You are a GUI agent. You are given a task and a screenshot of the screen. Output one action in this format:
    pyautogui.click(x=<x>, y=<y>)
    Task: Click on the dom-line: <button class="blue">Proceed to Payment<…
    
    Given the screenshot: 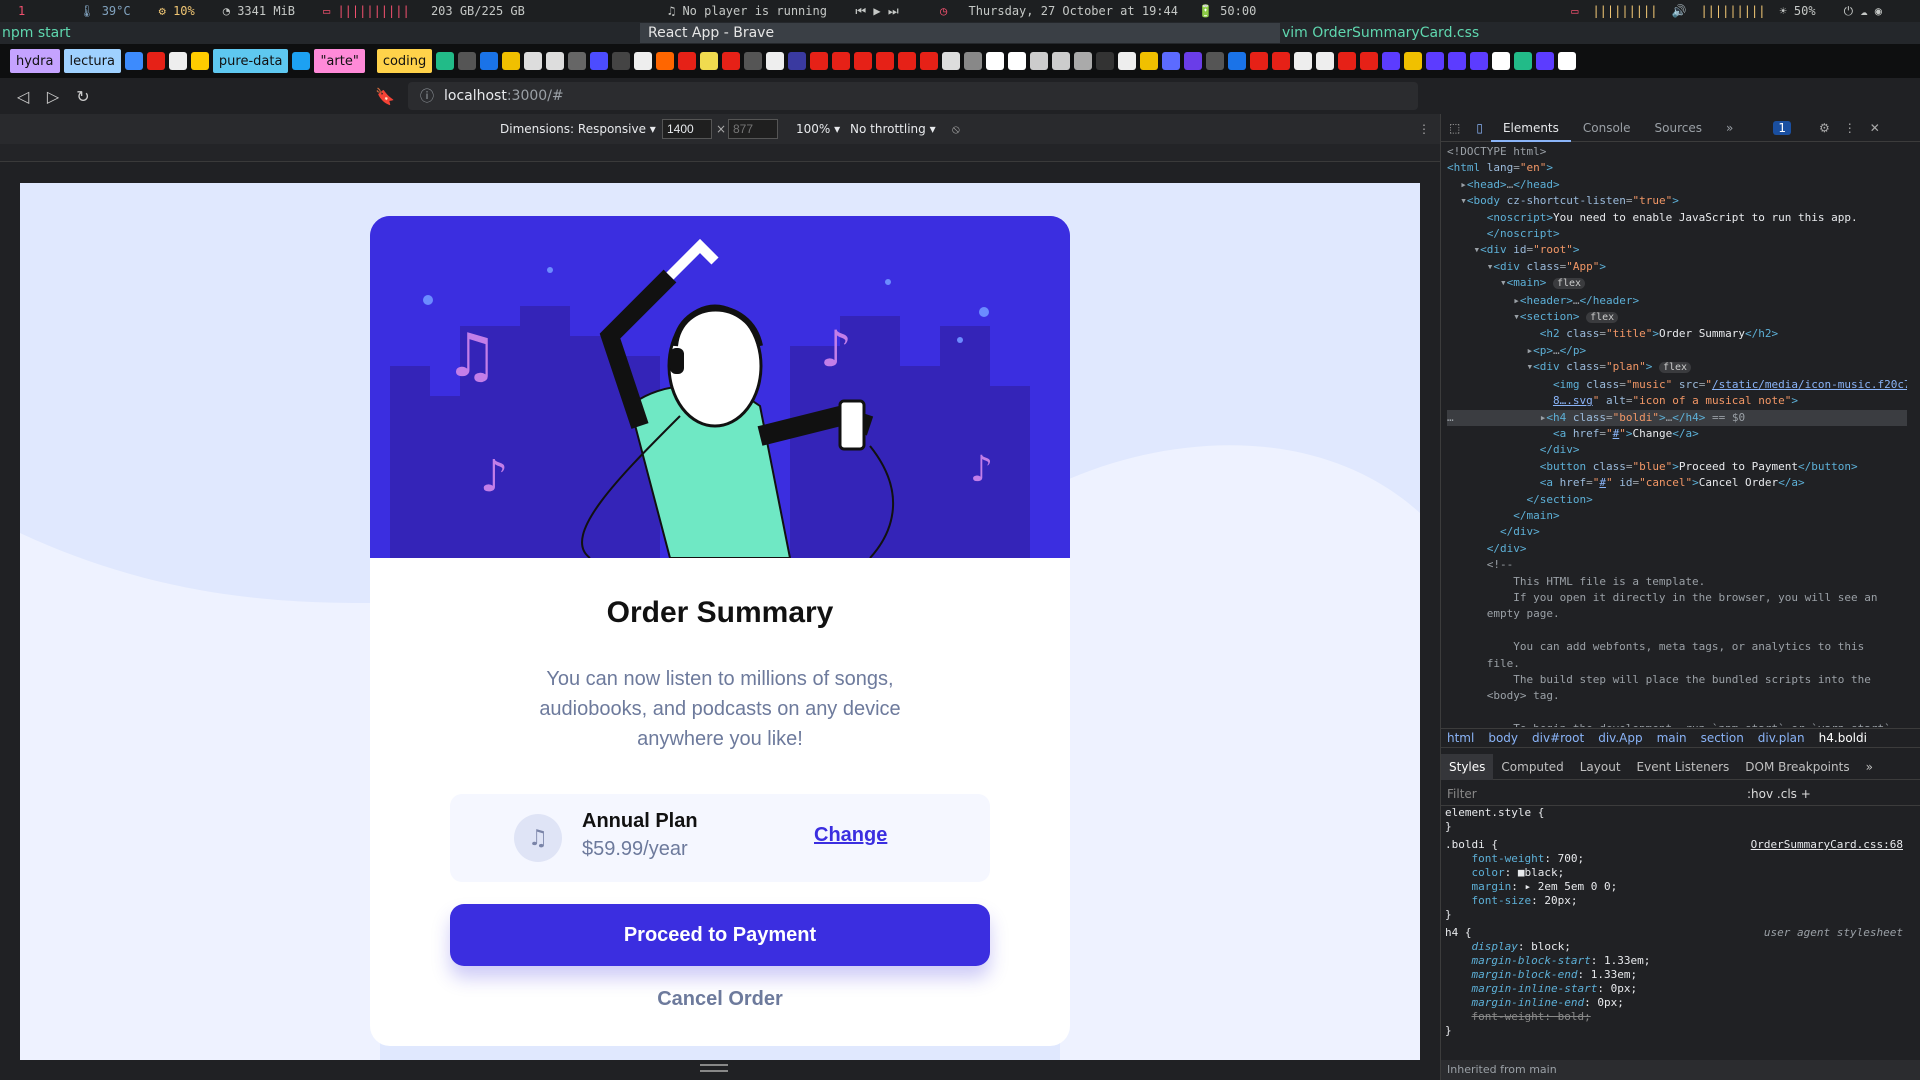 What is the action you would take?
    pyautogui.click(x=1677, y=467)
    